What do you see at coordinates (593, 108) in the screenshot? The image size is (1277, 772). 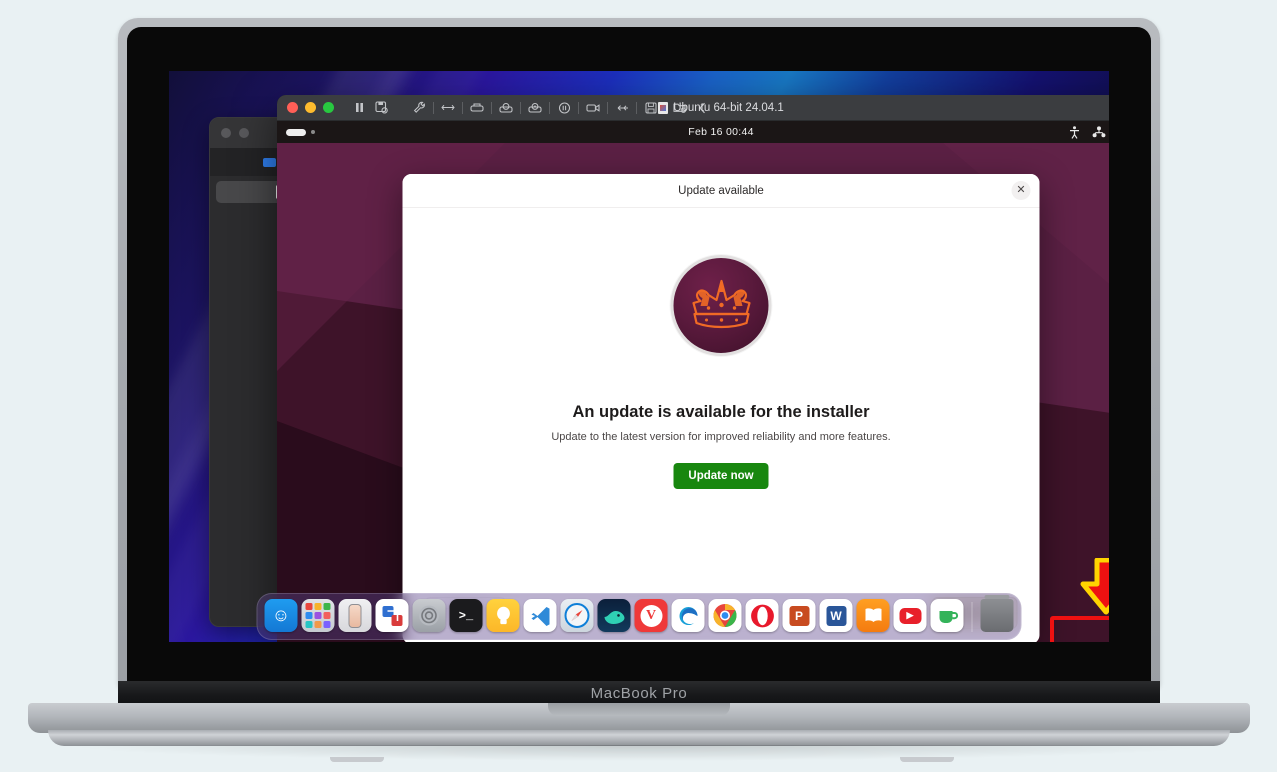 I see `camera-icon` at bounding box center [593, 108].